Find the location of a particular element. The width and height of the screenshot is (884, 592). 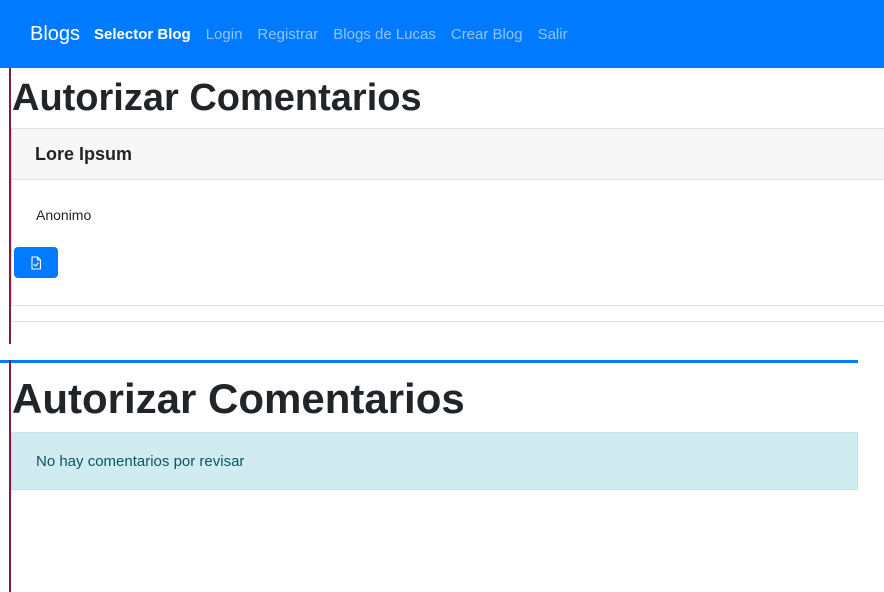

nav-link-blogs-de-lucas: Blogs de Lucas is located at coordinates (384, 34).